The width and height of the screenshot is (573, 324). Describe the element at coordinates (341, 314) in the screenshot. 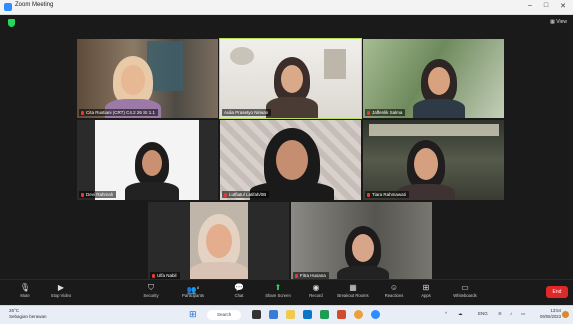

I see `powerpoint-icon` at that location.